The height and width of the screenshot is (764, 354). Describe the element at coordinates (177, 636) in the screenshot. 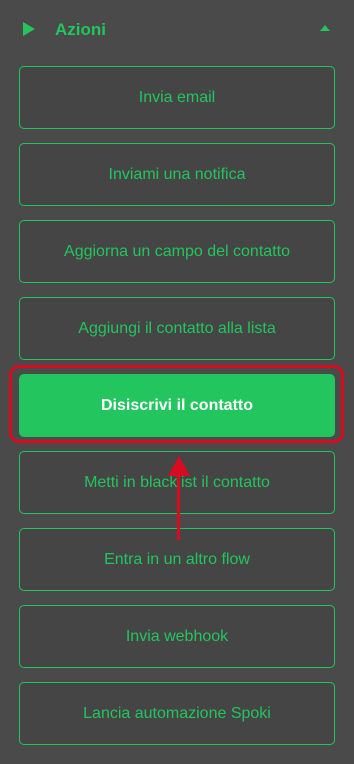

I see `action-invia-webhook: Invia webhook` at that location.